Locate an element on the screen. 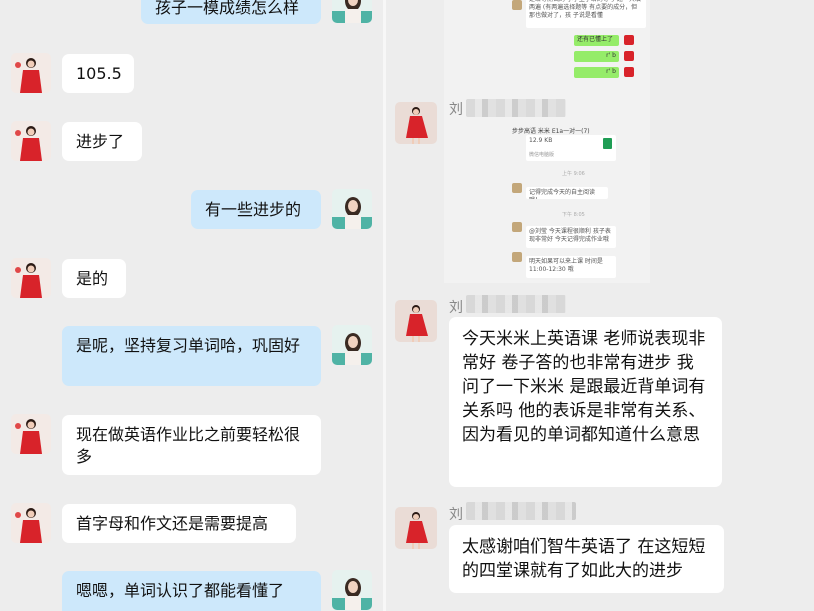 This screenshot has height=611, width=814. message-bubble-outgoing: 孩子一模成绩怎么样 is located at coordinates (231, 12).